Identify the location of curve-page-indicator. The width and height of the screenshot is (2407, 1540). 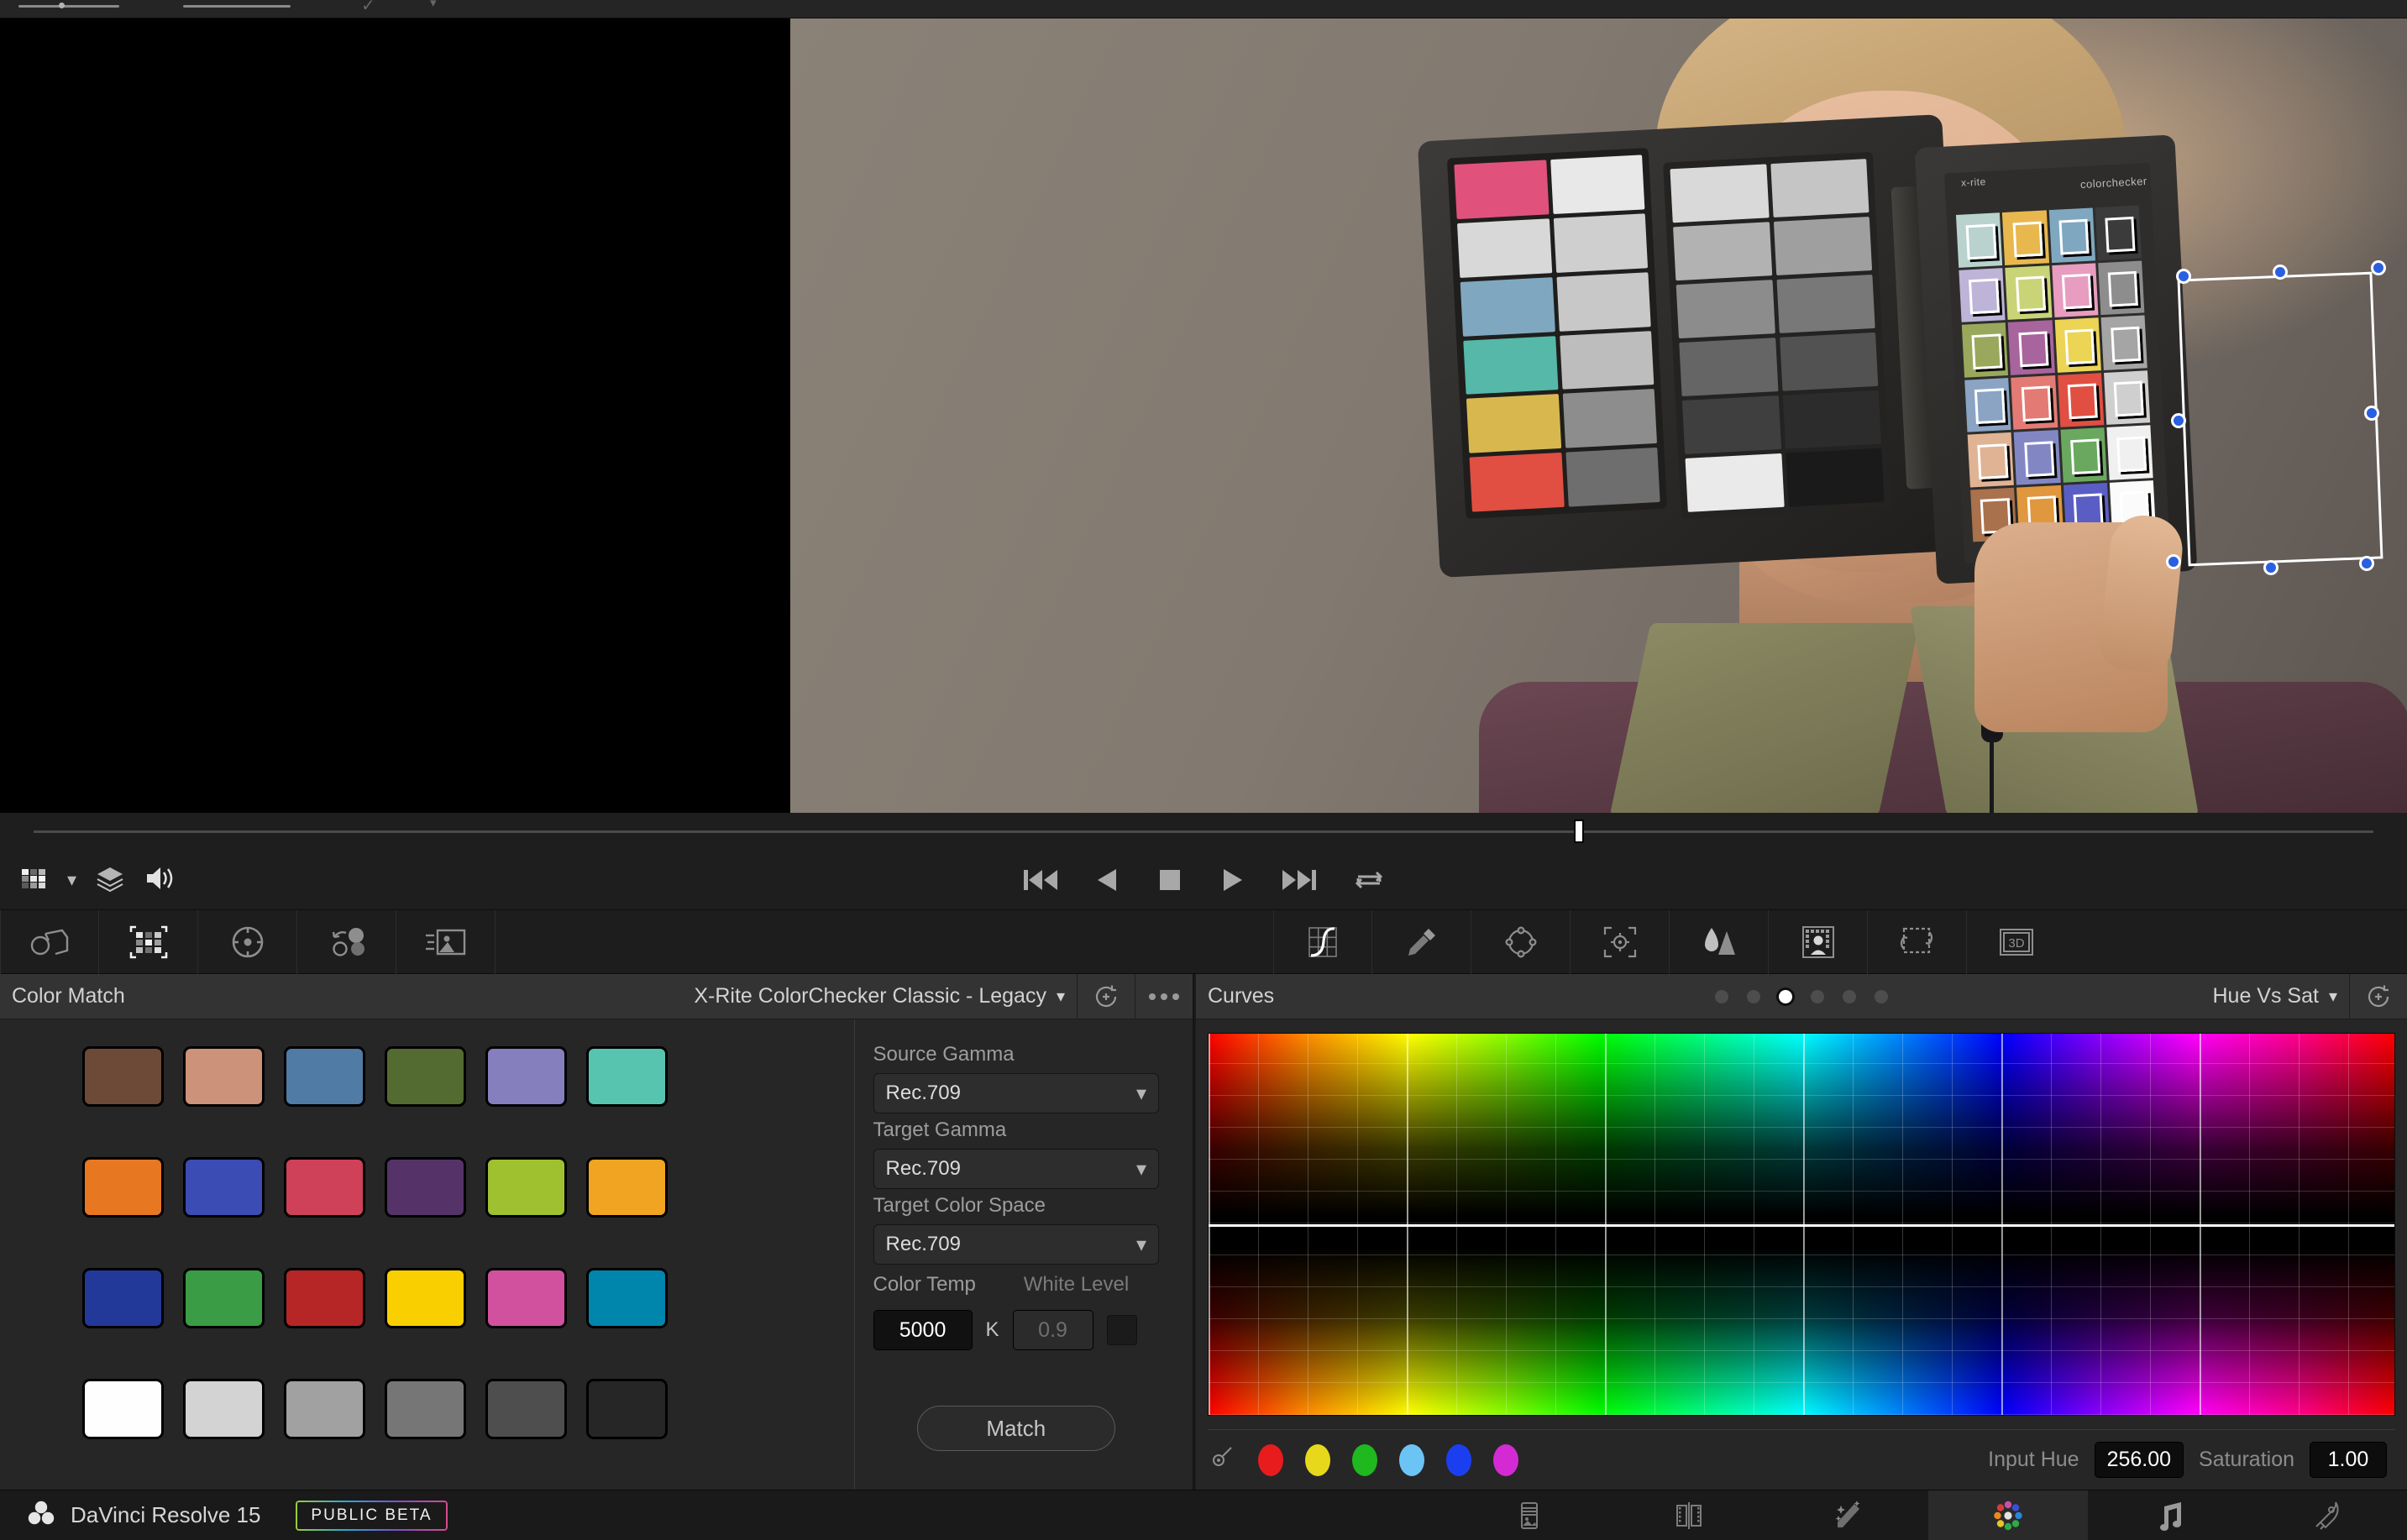
(1801, 996).